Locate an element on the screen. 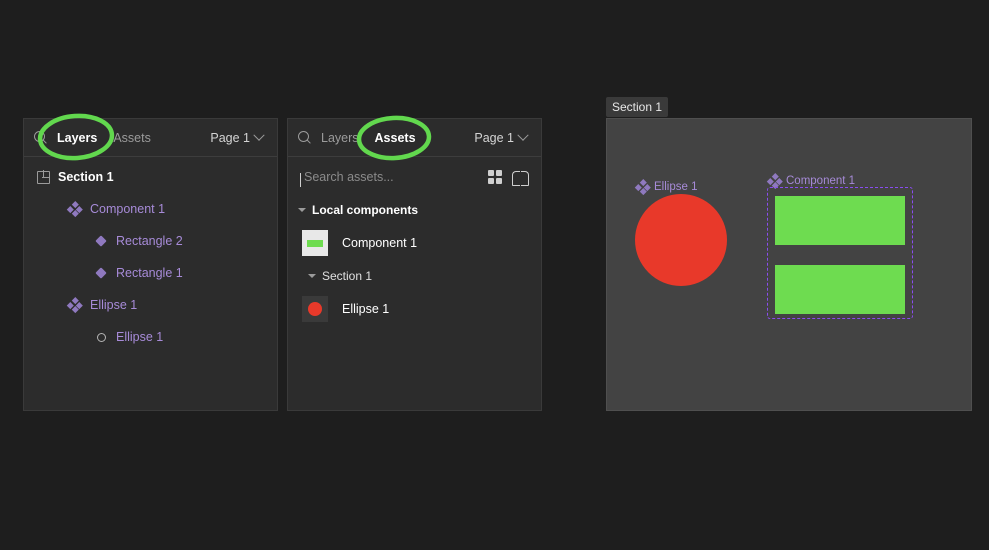 The width and height of the screenshot is (989, 550). node-label-text: Component 1 is located at coordinates (821, 181).